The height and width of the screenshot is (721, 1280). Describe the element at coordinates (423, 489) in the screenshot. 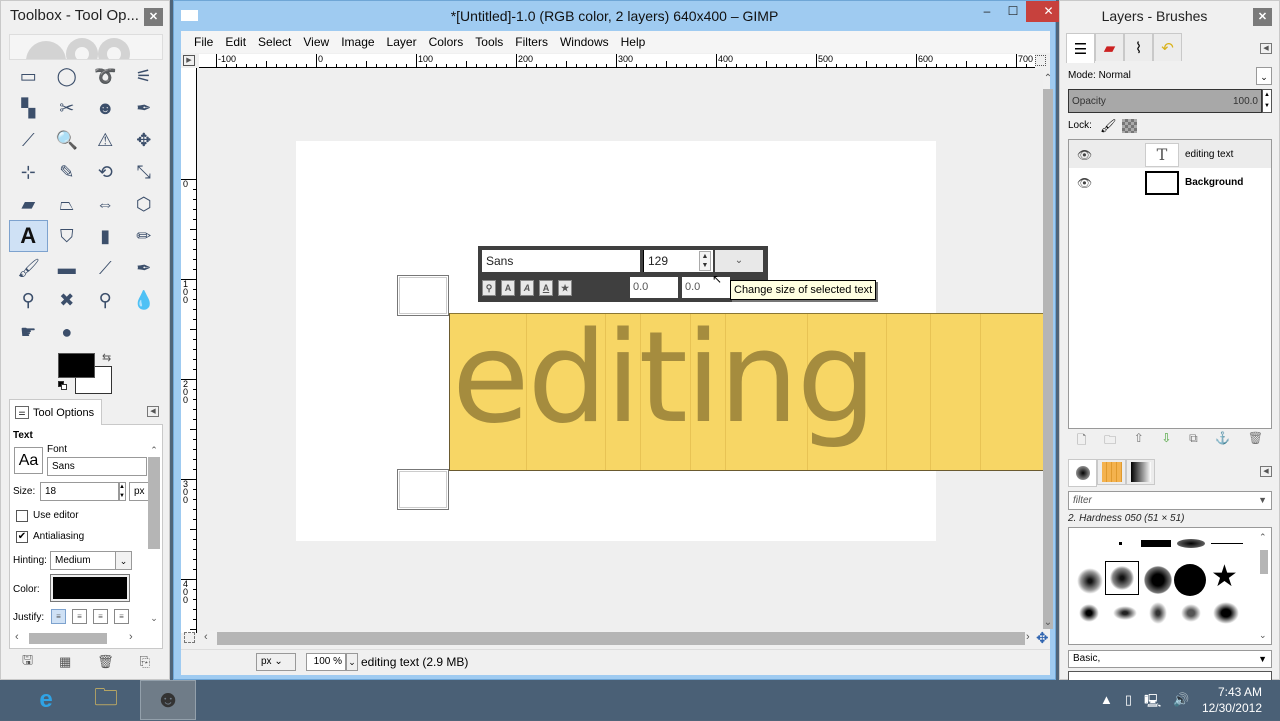

I see `resize-handle-bottom-left` at that location.